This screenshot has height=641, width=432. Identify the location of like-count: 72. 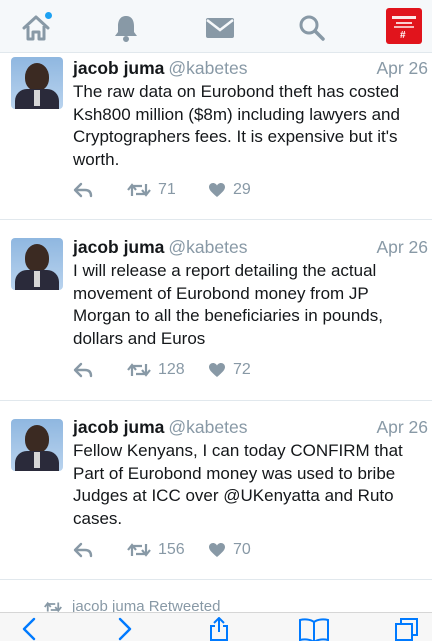
(242, 369).